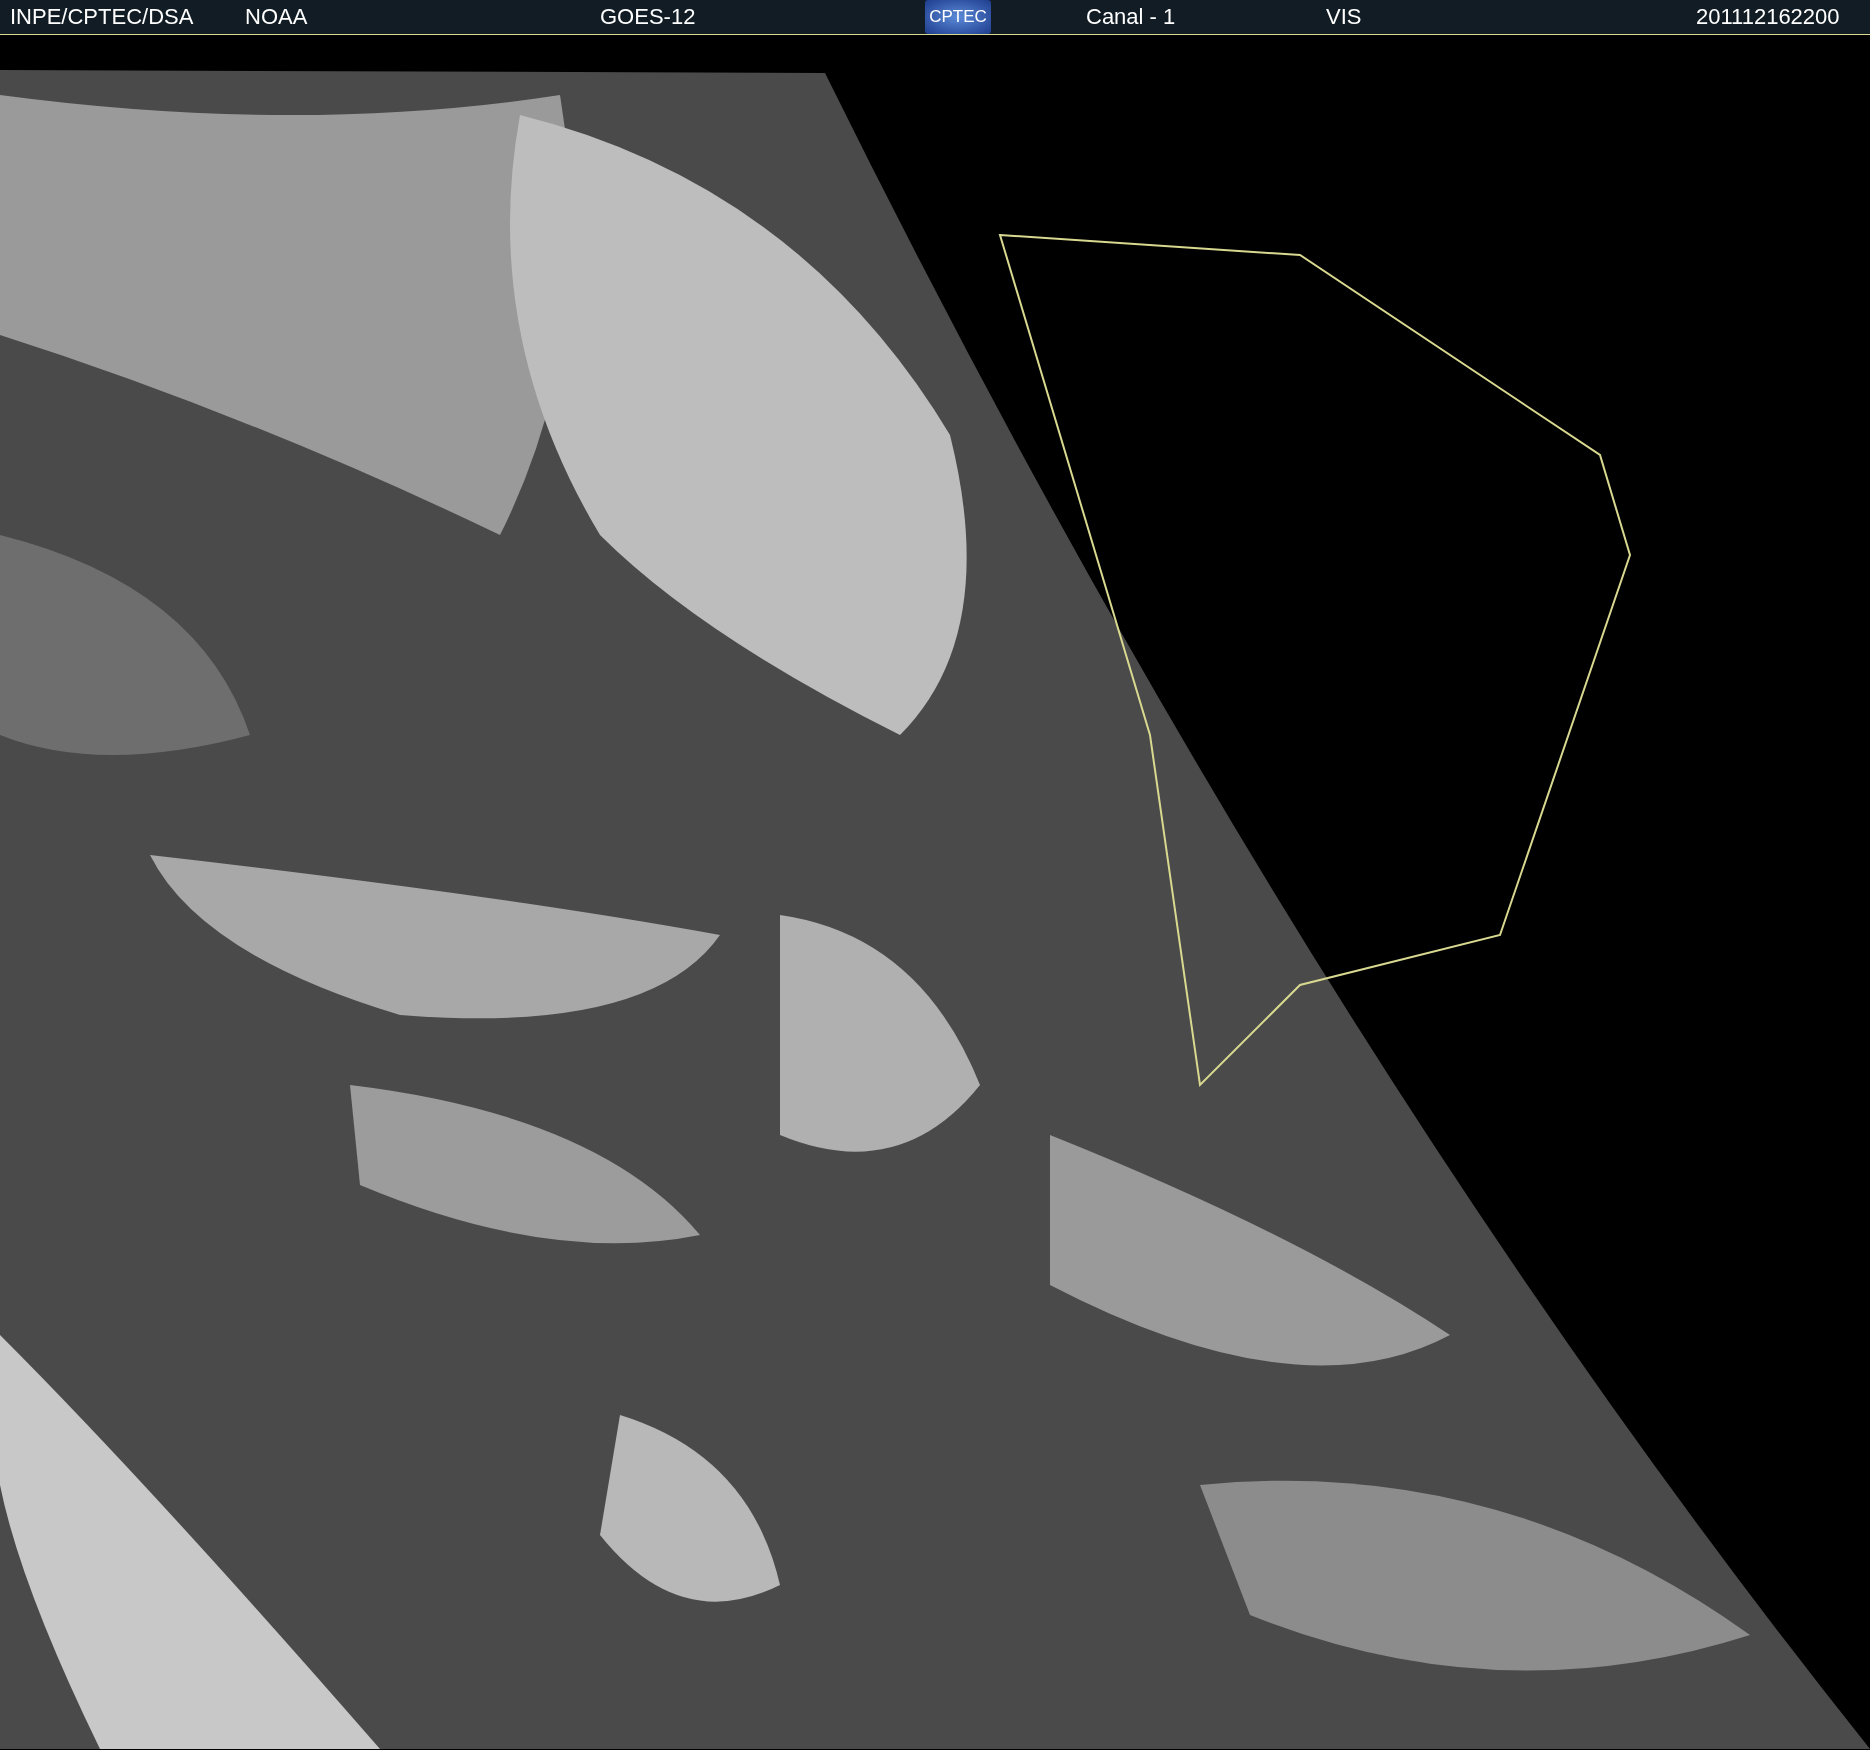 This screenshot has width=1870, height=1750. Describe the element at coordinates (277, 17) in the screenshot. I see `agency-label: NOAA` at that location.